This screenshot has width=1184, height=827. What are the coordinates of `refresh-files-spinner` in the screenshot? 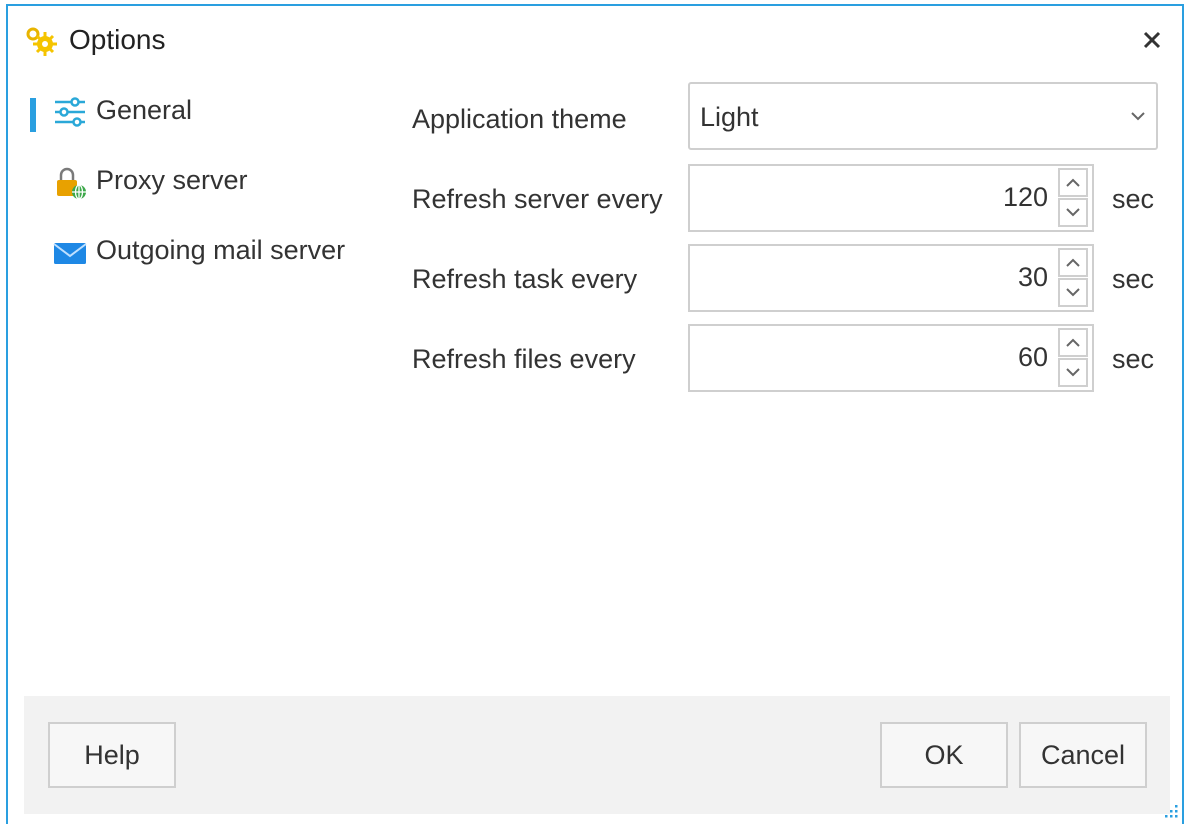 It's located at (891, 358).